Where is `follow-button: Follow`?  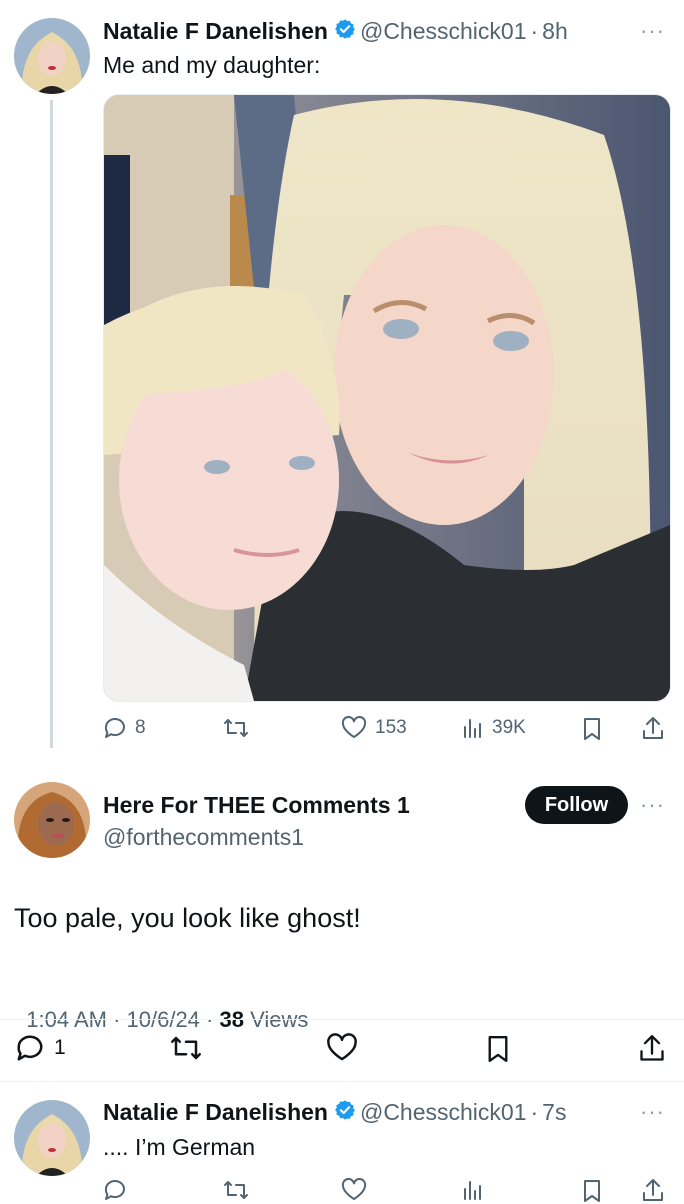
follow-button: Follow is located at coordinates (576, 805).